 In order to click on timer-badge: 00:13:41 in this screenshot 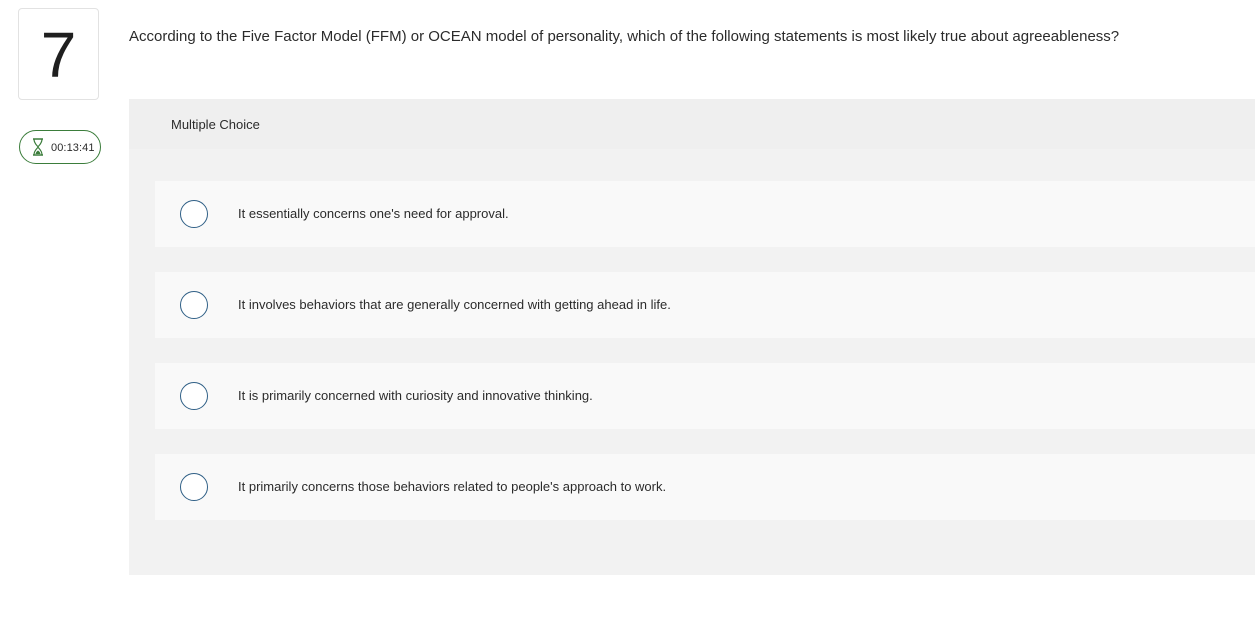, I will do `click(60, 147)`.